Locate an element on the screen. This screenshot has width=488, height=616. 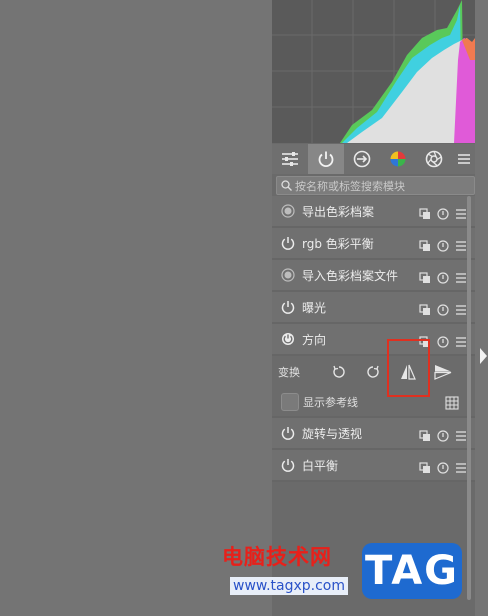
aperture-icon is located at coordinates (434, 159).